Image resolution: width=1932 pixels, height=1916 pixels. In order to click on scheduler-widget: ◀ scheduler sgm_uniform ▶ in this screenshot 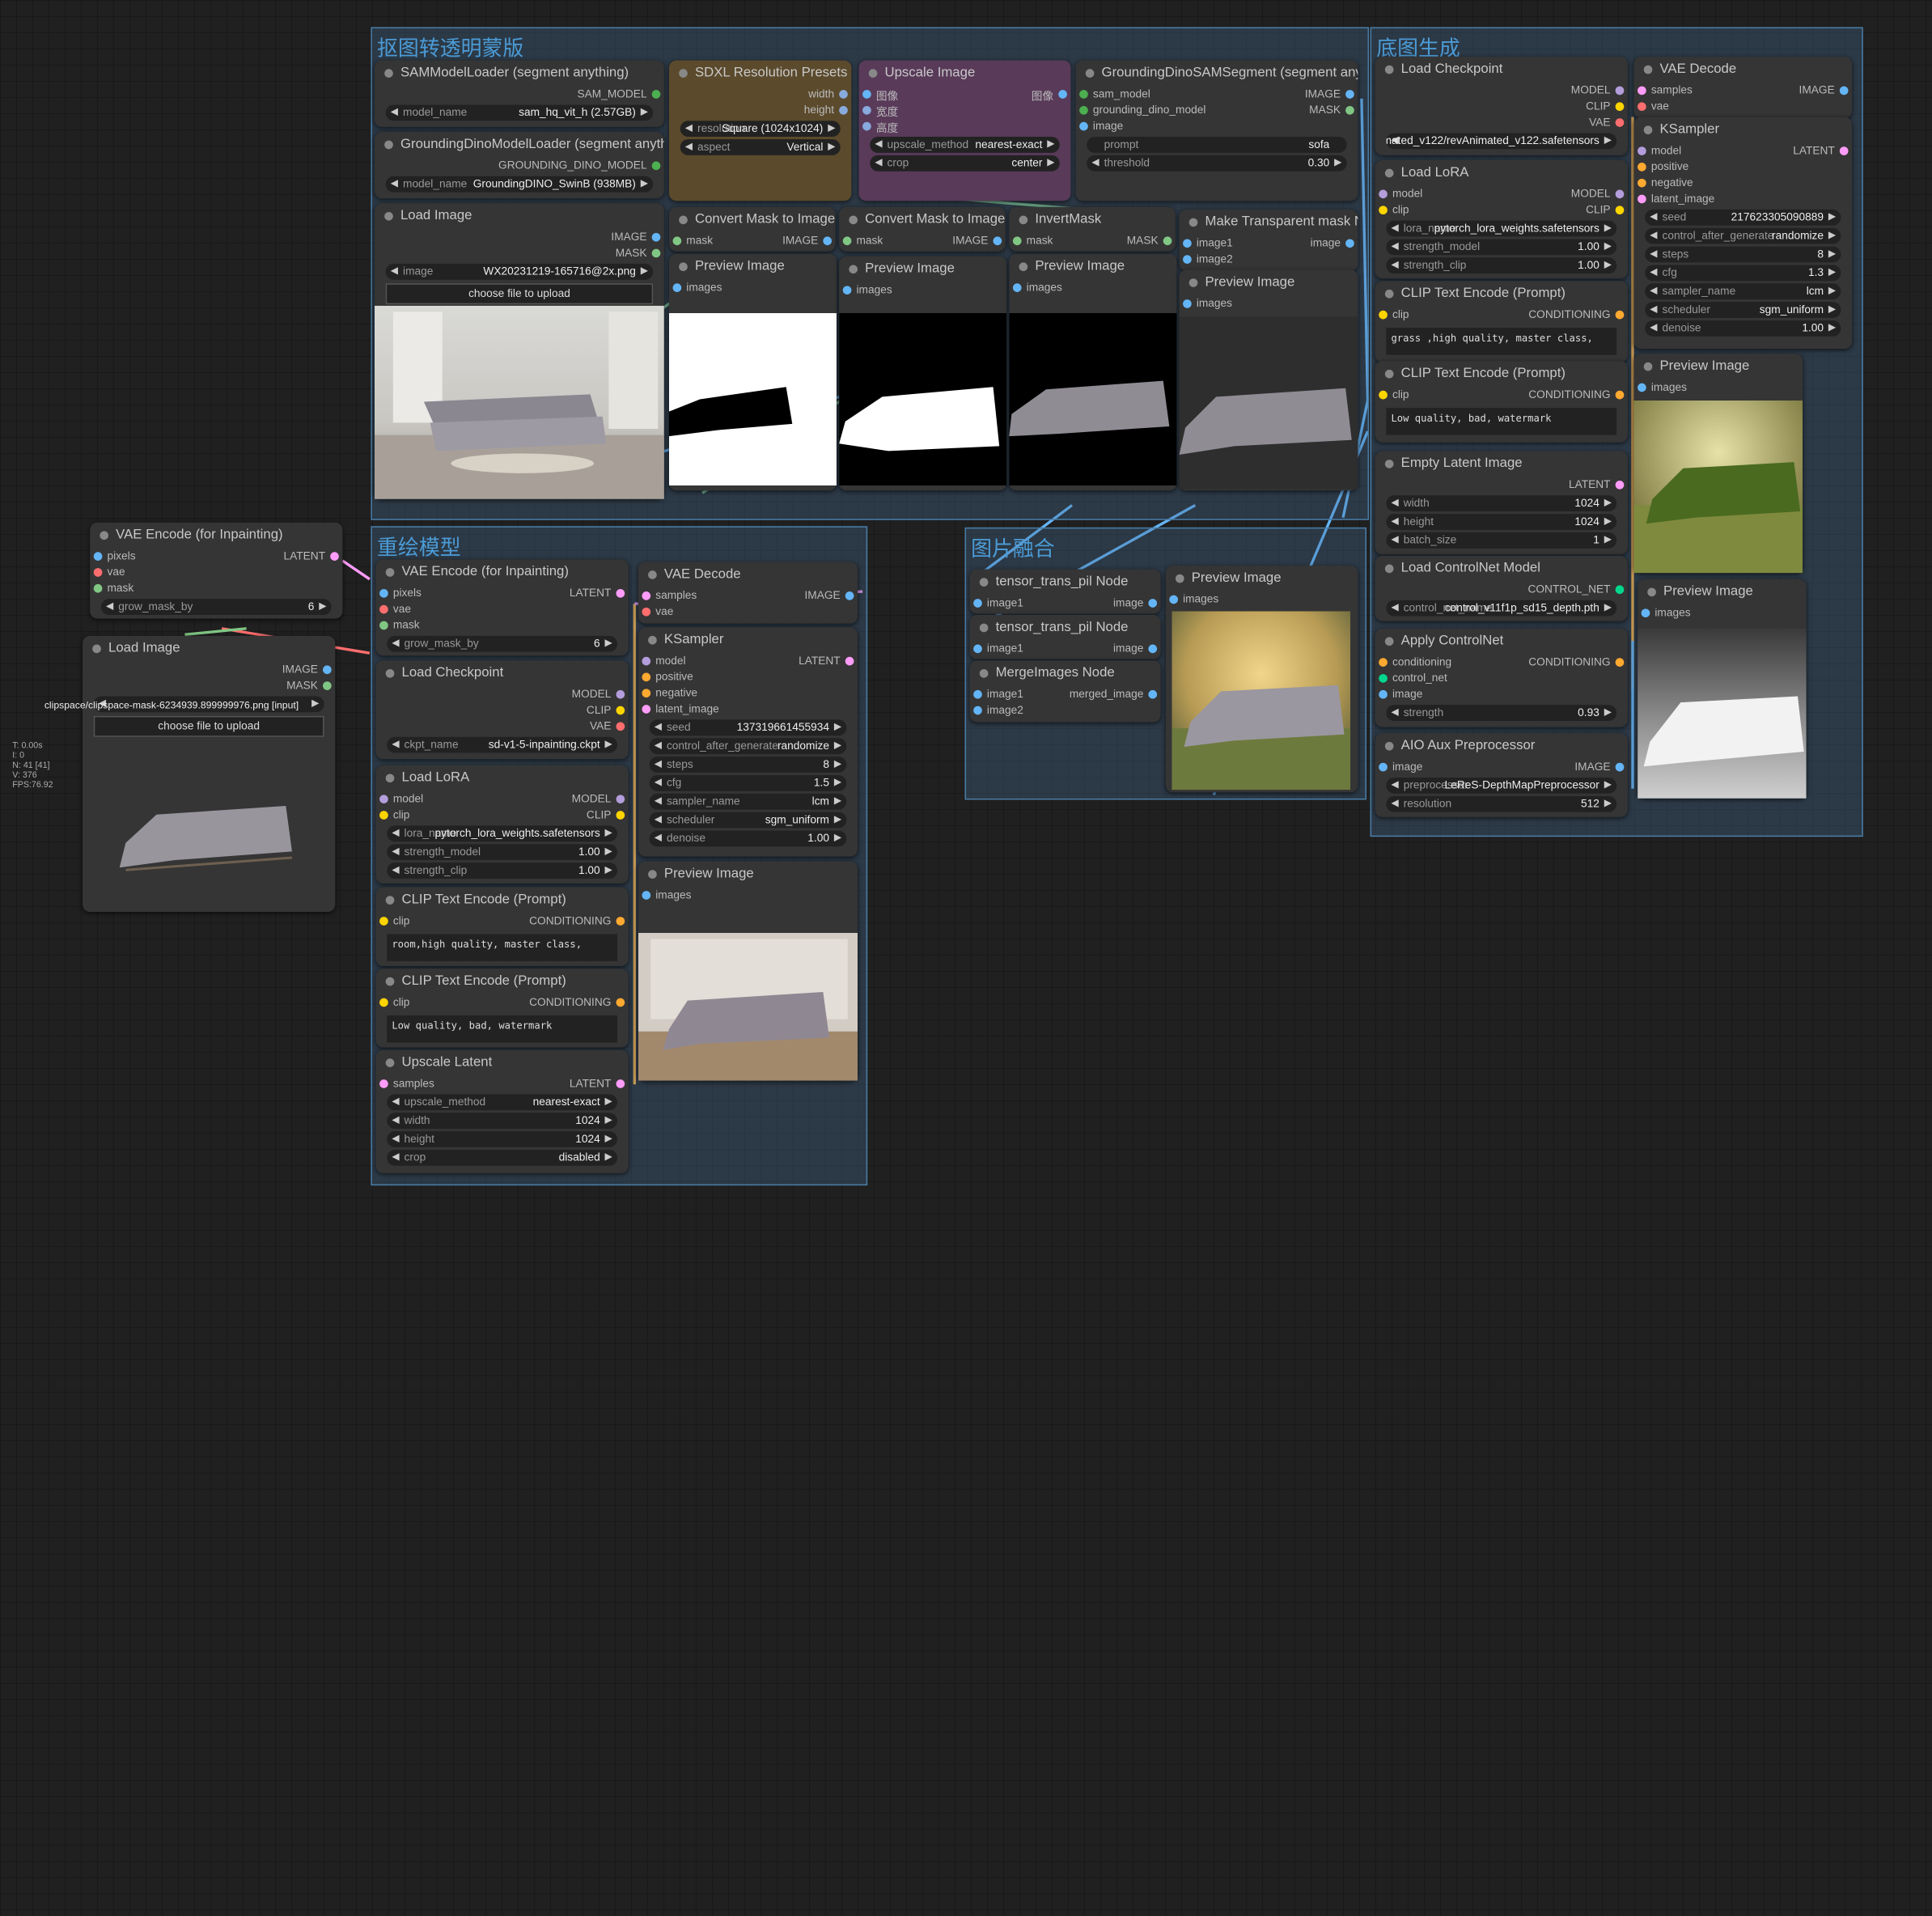, I will do `click(1743, 310)`.